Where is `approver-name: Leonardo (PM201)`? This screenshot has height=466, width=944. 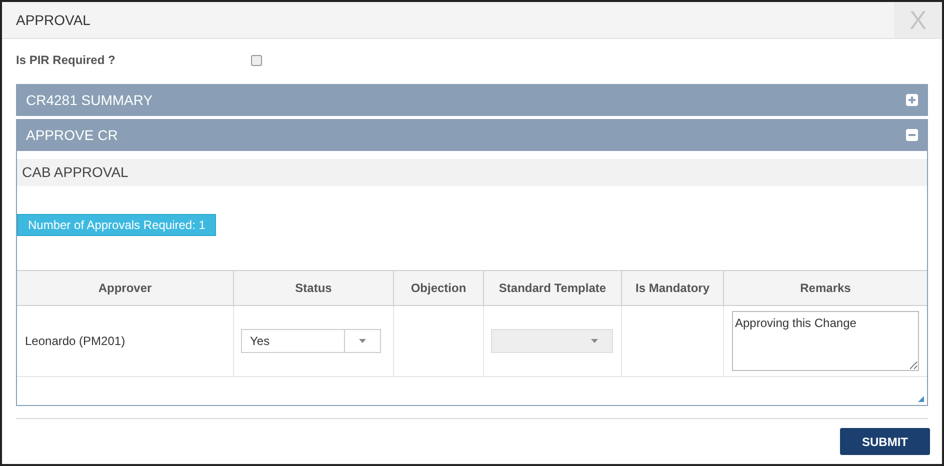
approver-name: Leonardo (PM201) is located at coordinates (75, 341).